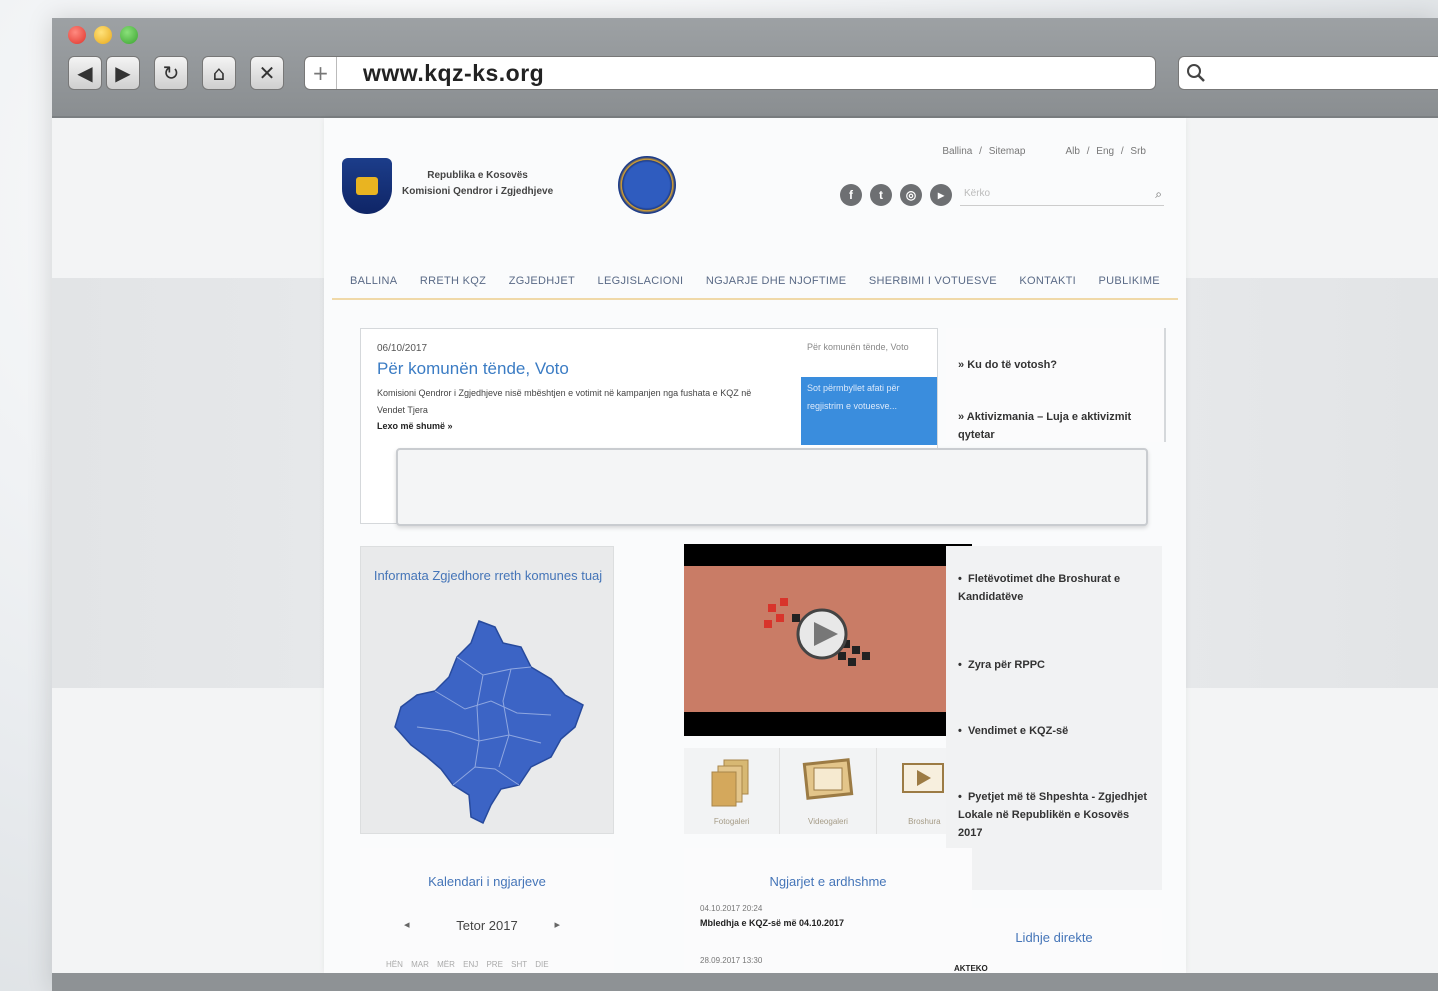 The image size is (1438, 991). I want to click on video-frame, so click(828, 639).